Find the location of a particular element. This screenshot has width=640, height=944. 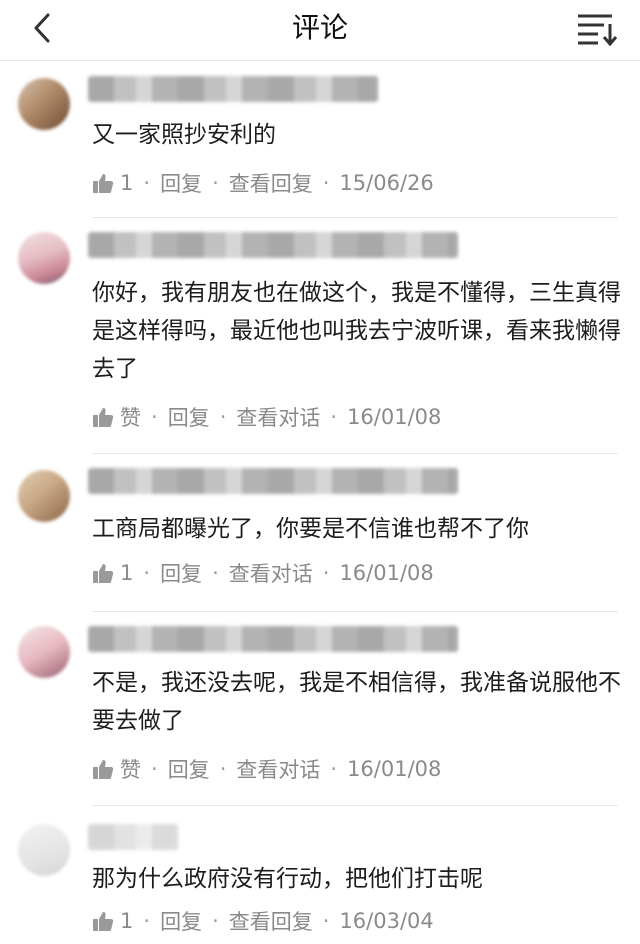

comment-meta: 1 · 回复 · 查看回复 · 15/06/26 is located at coordinates (263, 183).